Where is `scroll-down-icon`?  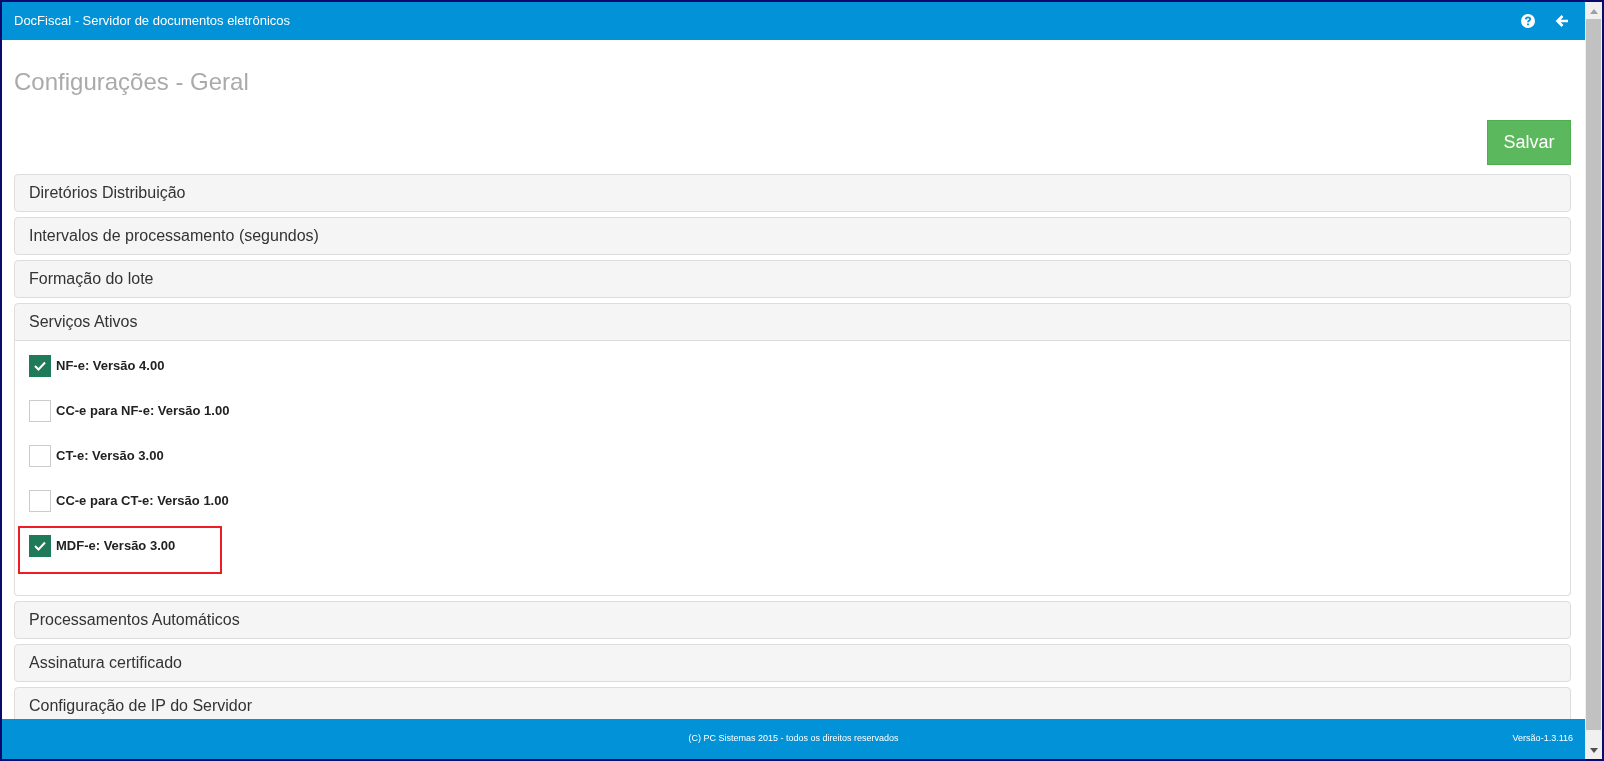 scroll-down-icon is located at coordinates (1593, 750).